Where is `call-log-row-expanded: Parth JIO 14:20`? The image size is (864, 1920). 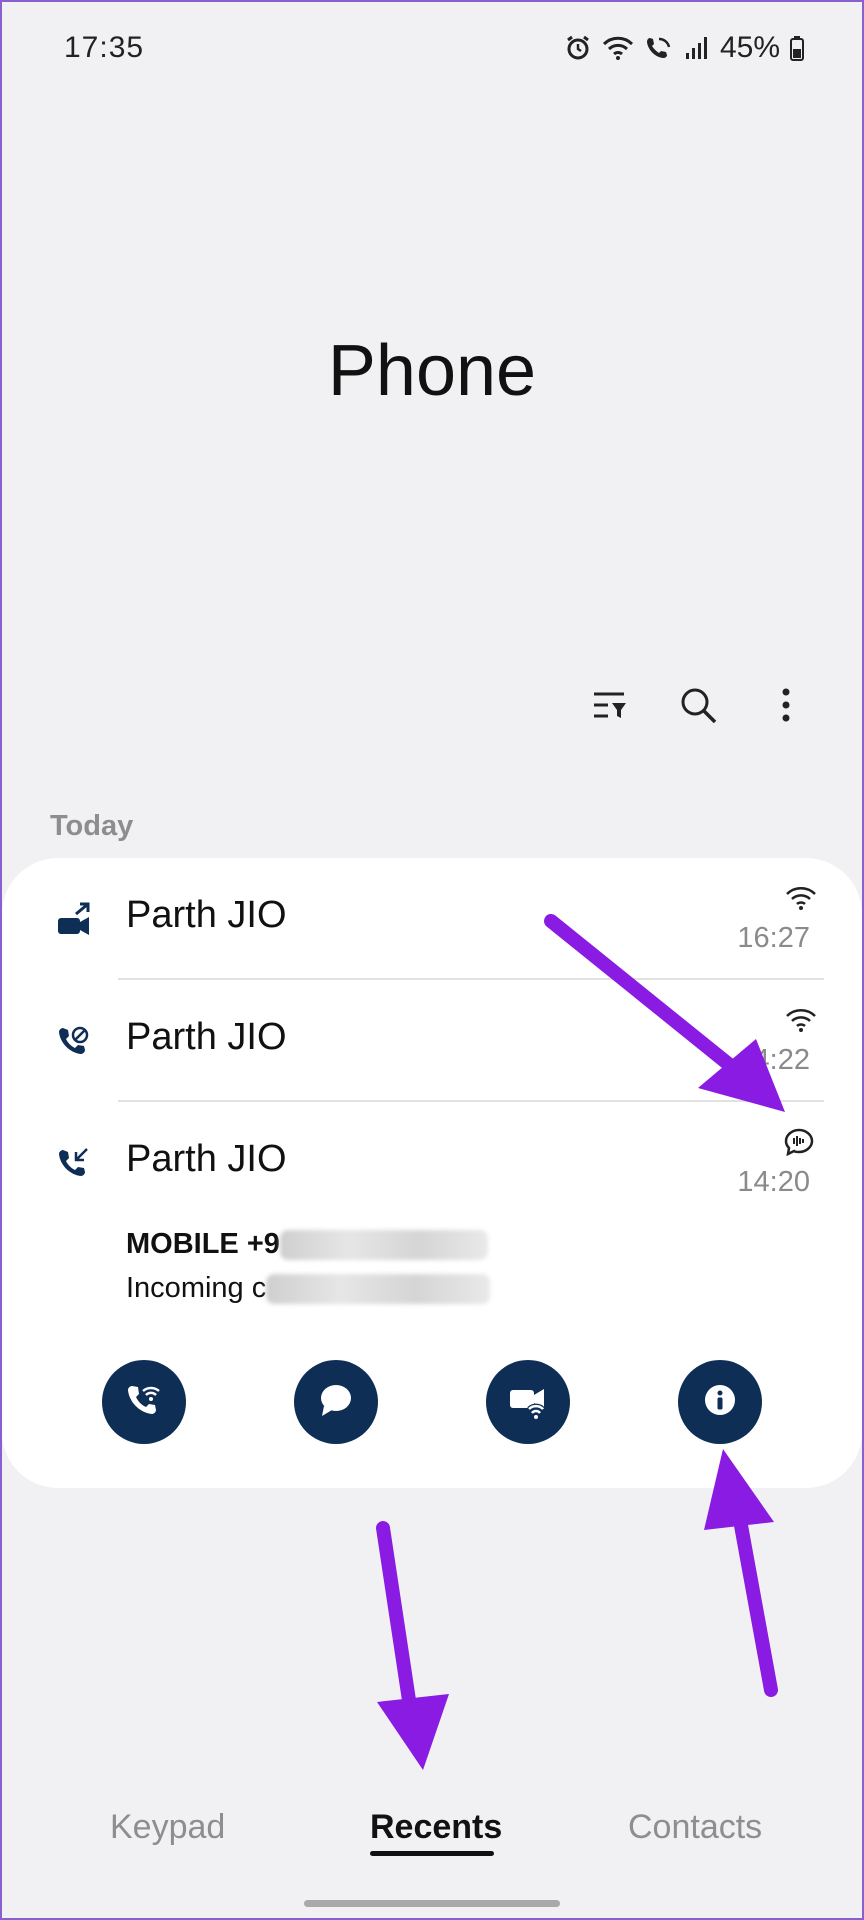
call-log-row-expanded: Parth JIO 14:20 is located at coordinates (432, 1162).